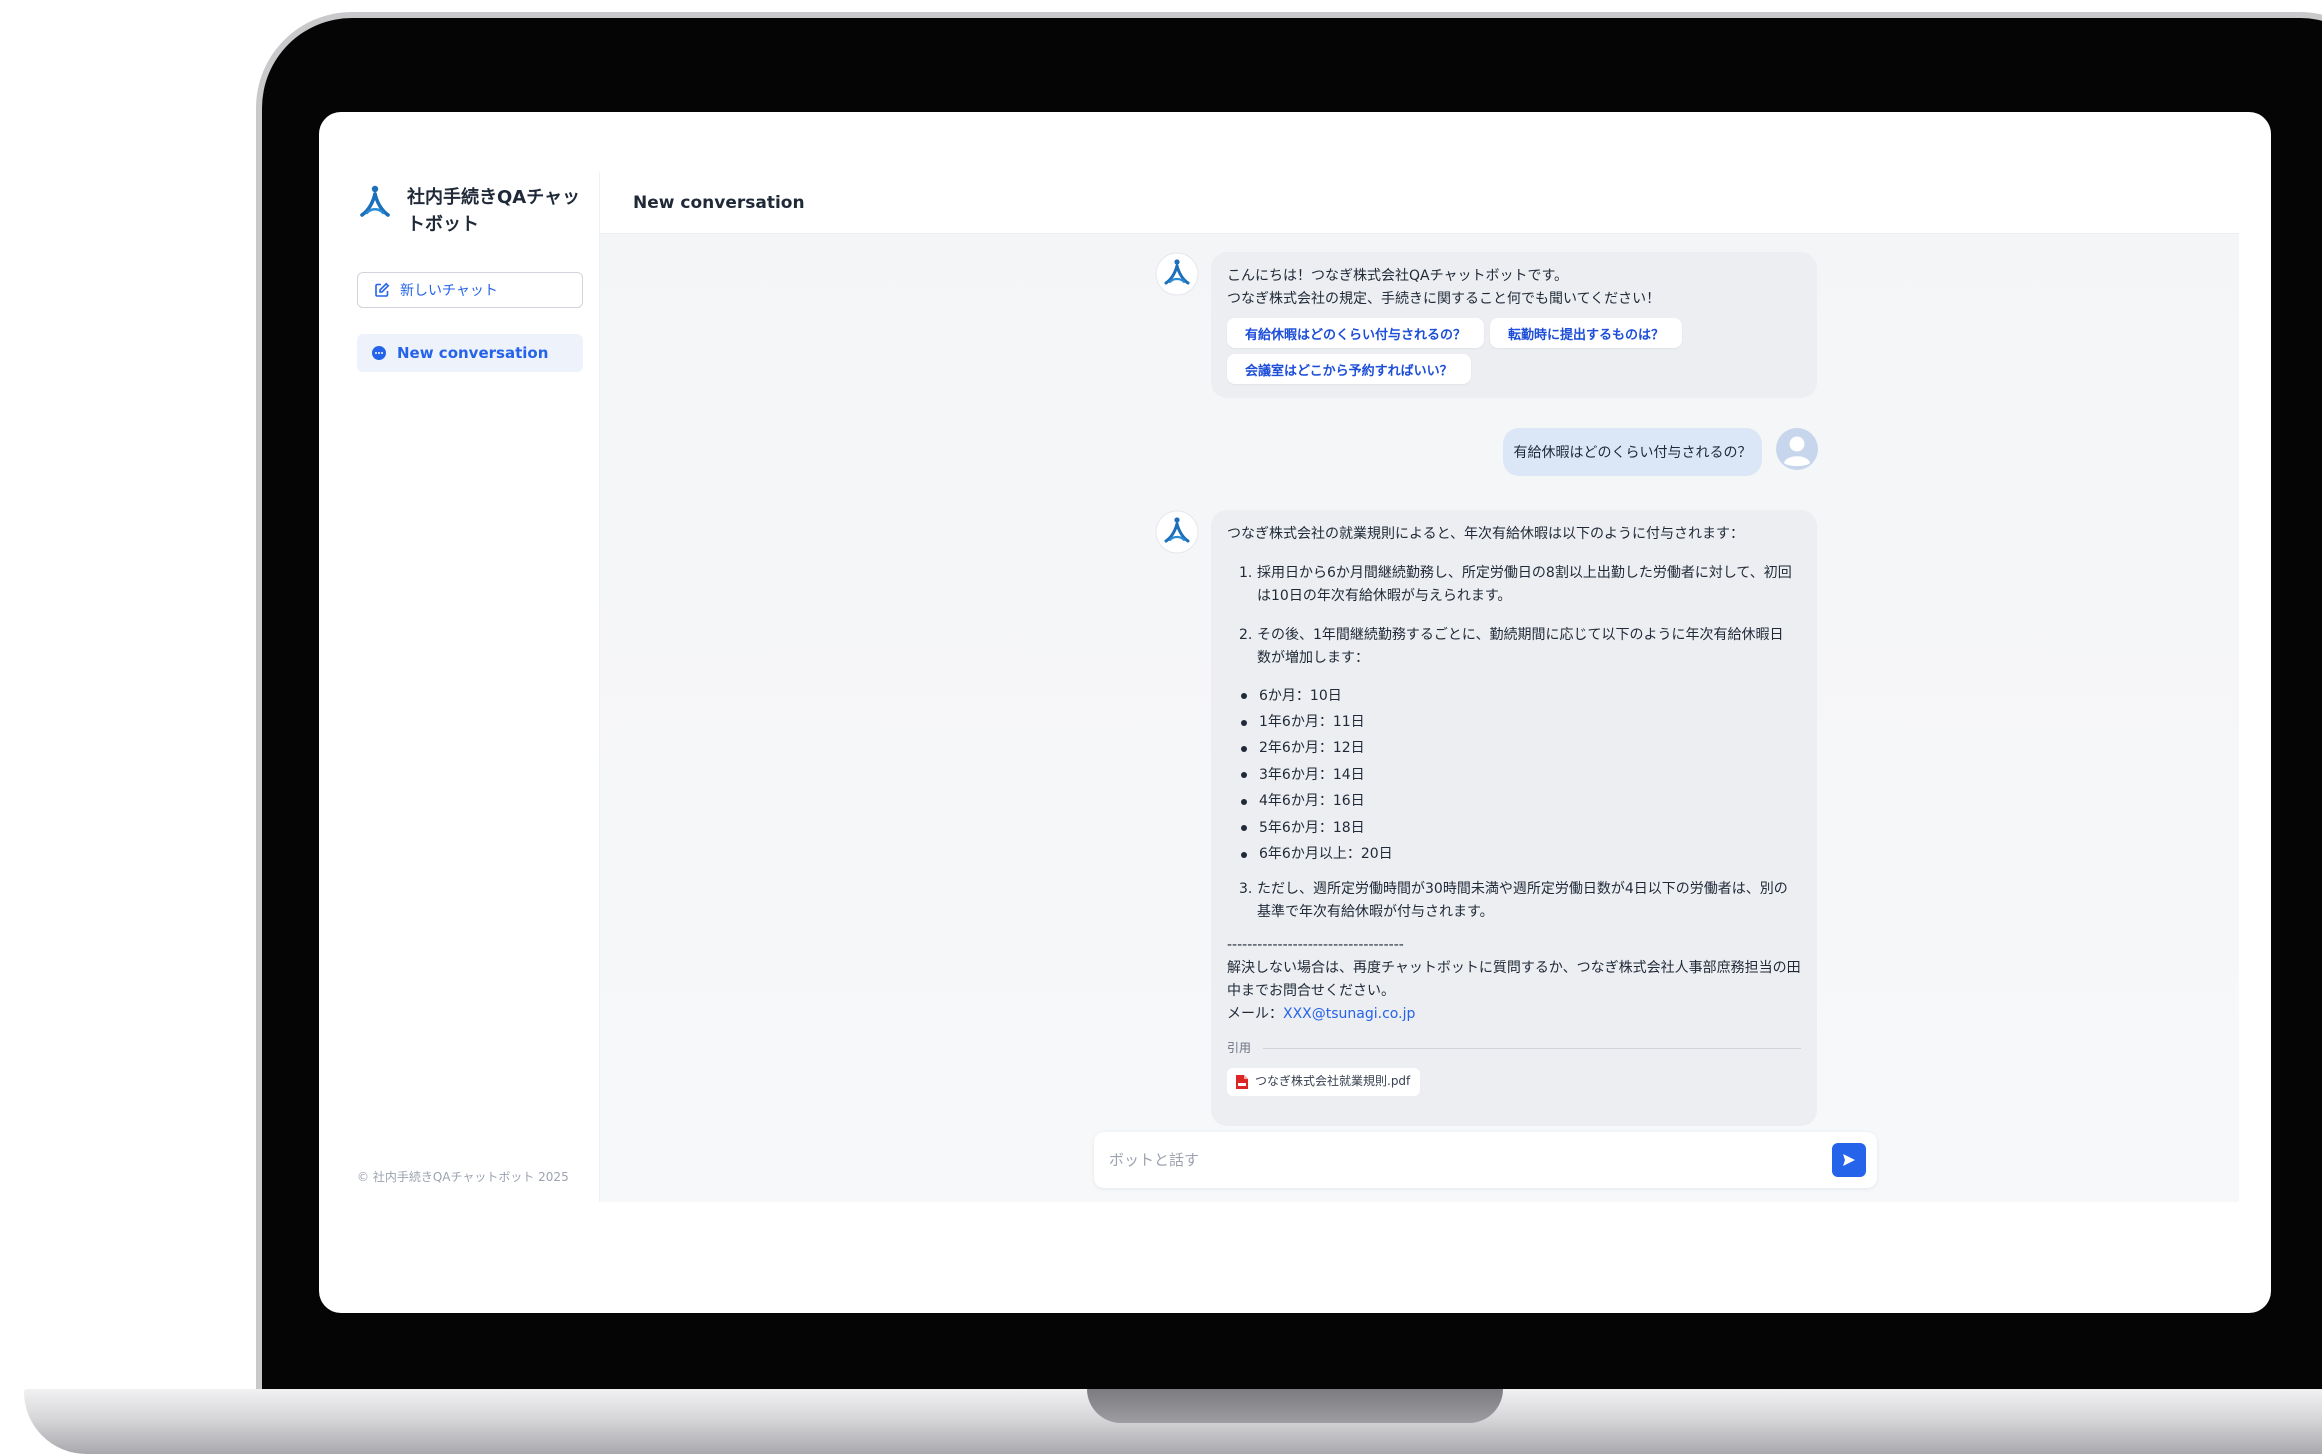 This screenshot has width=2322, height=1454. I want to click on edit-icon, so click(382, 289).